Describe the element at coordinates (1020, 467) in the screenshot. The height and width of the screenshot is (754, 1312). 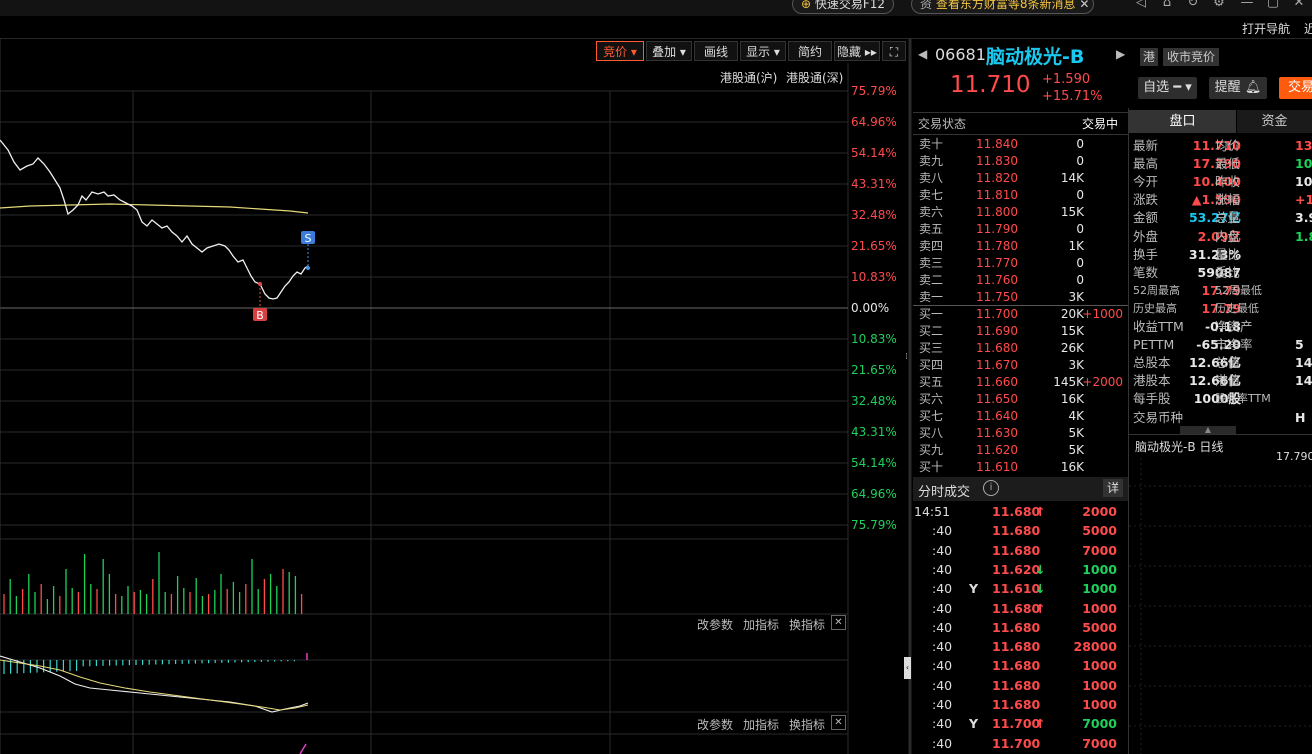
I see `orderbook-row: 买十 11.610 16K` at that location.